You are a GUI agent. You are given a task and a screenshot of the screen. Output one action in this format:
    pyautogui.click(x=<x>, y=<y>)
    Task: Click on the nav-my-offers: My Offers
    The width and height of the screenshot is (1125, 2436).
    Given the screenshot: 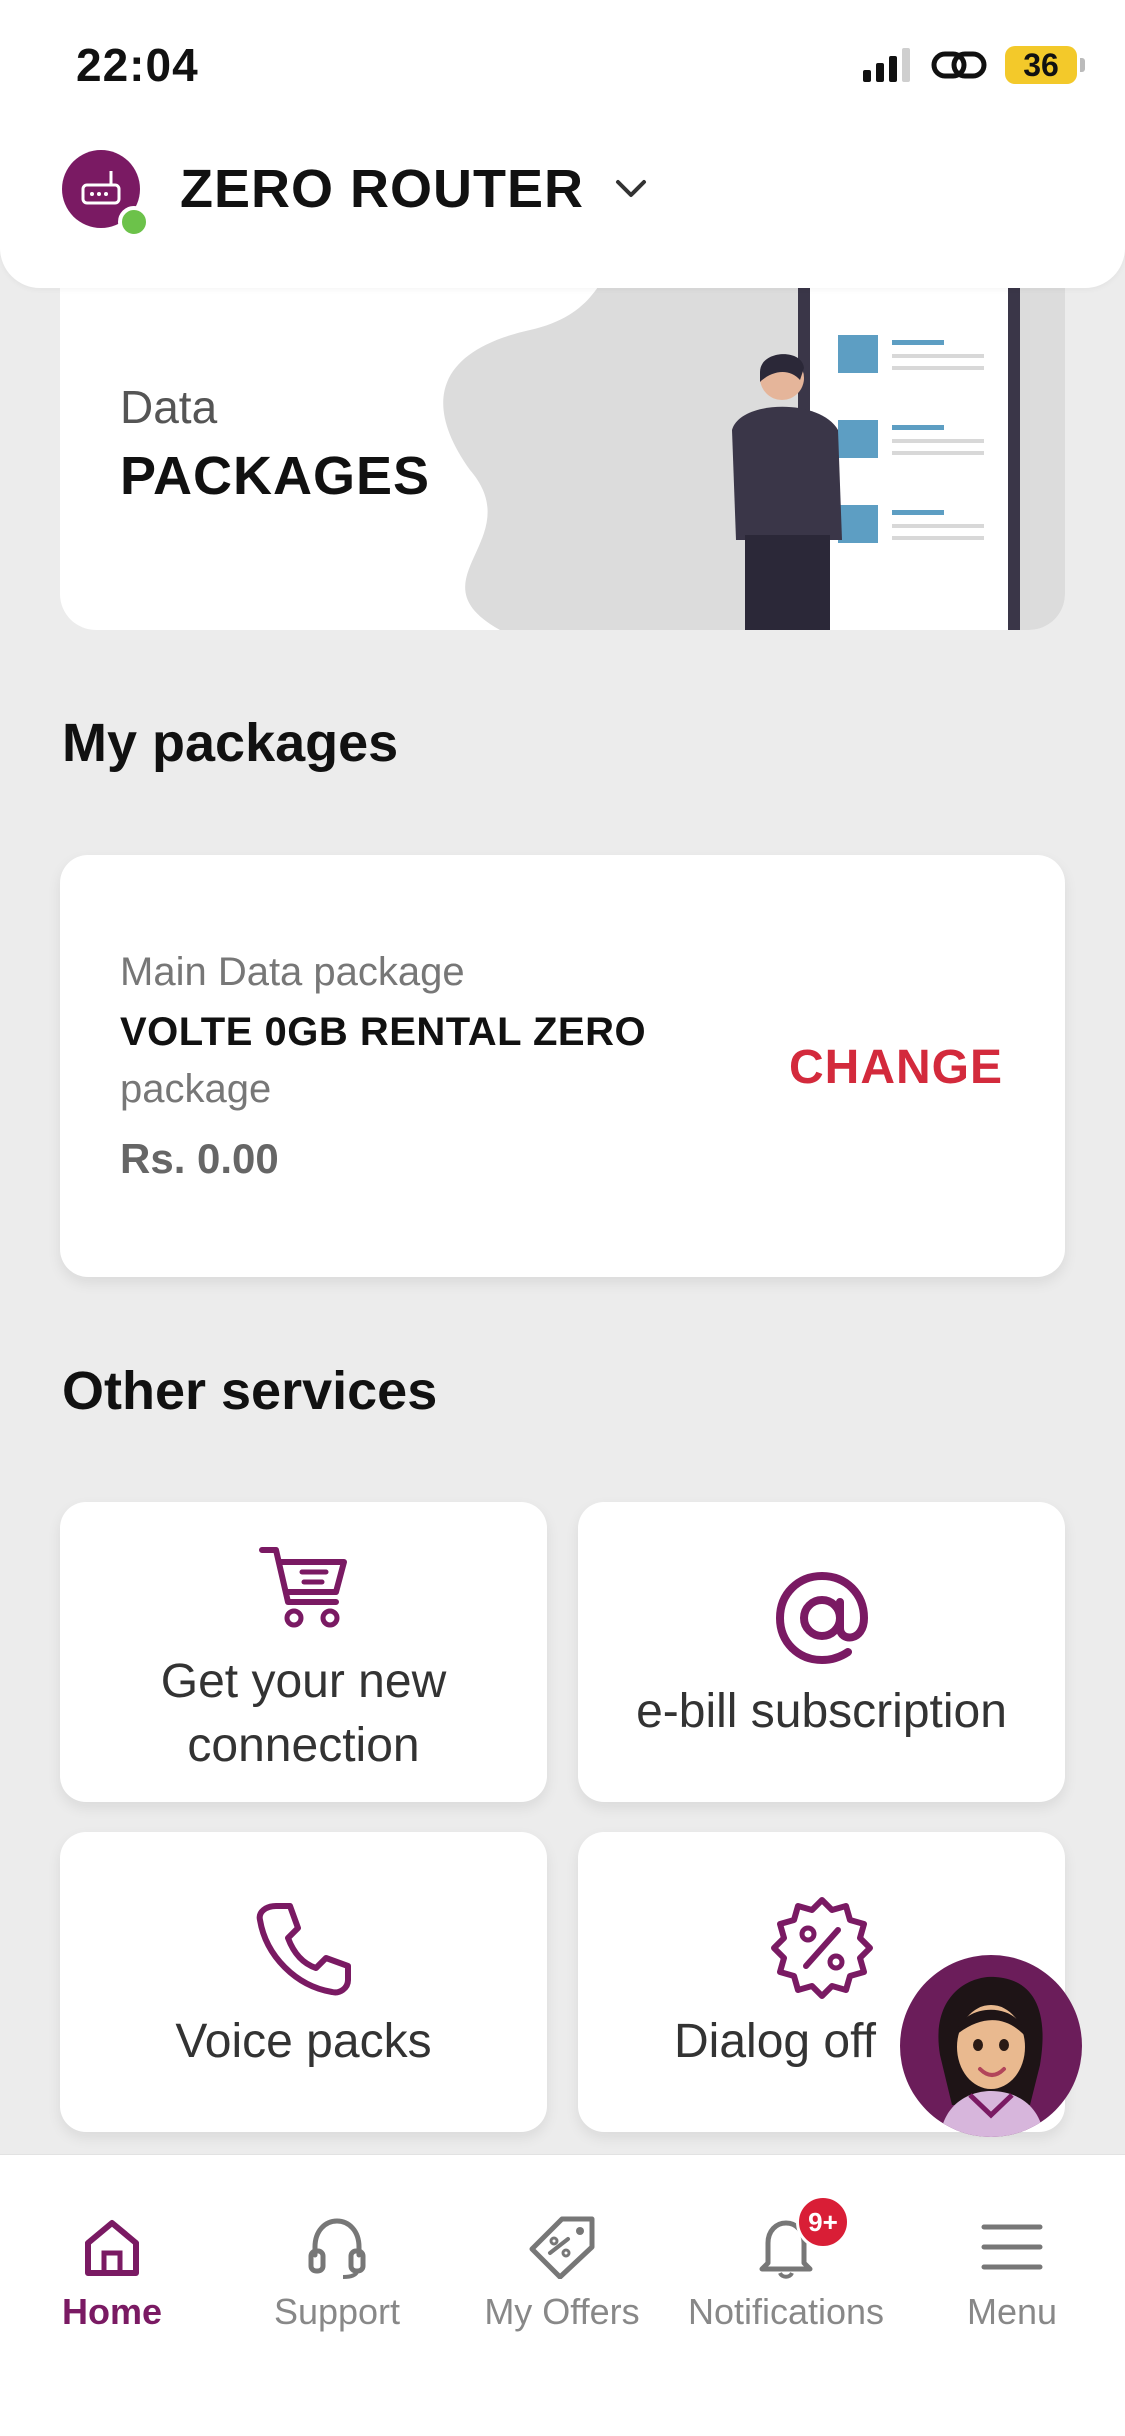 What is the action you would take?
    pyautogui.click(x=562, y=2274)
    